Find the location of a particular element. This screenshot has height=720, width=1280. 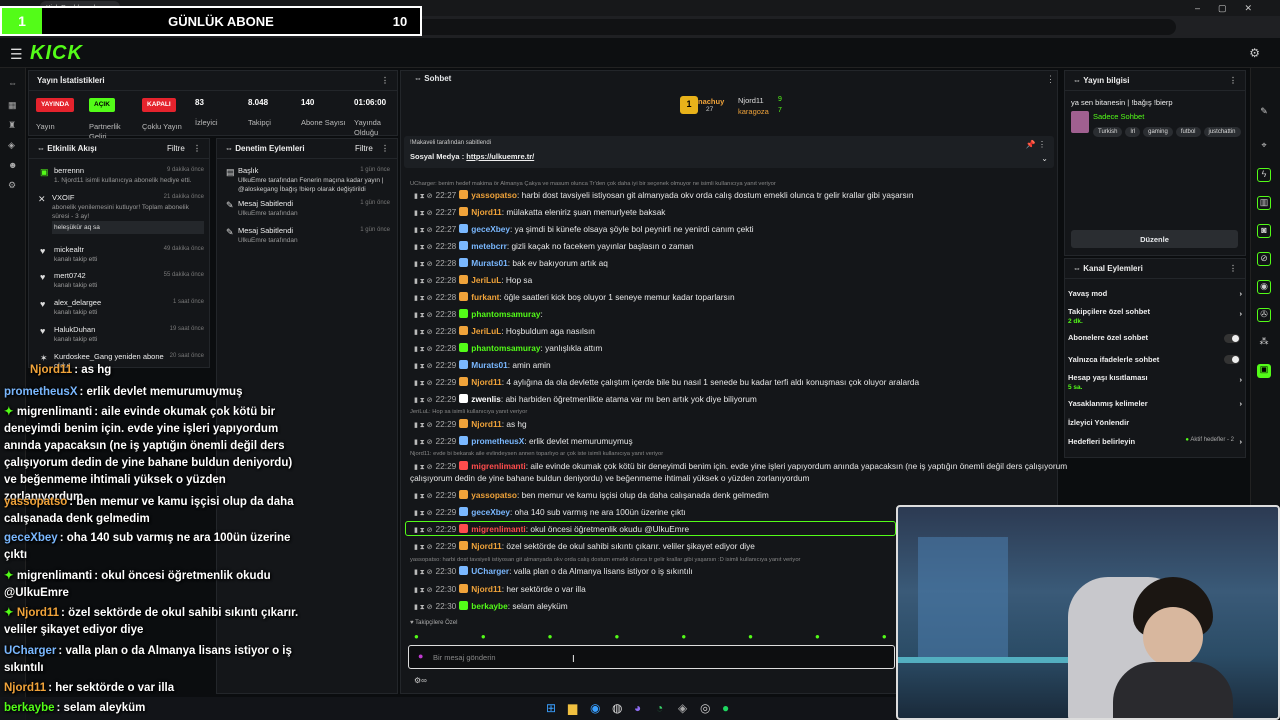

top-user-1: nachuy is located at coordinates (711, 101).